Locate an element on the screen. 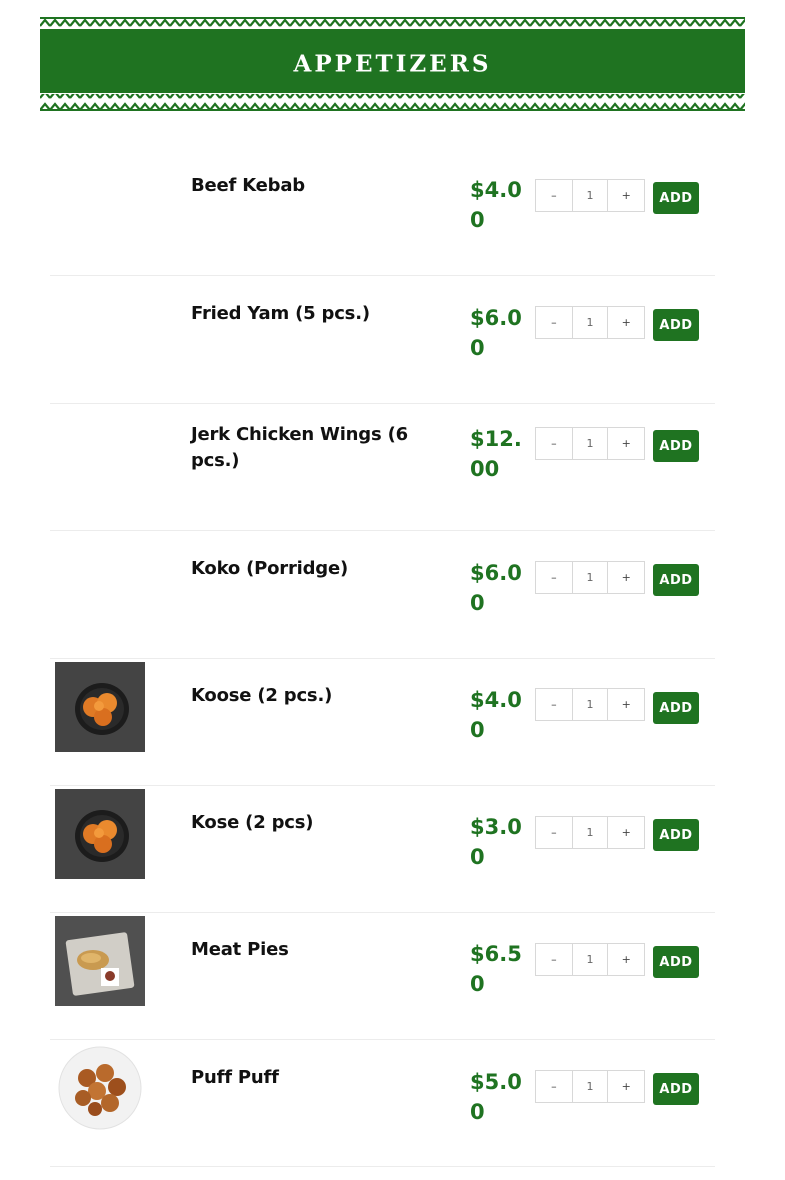 The image size is (785, 1180). item-name: Jerk Chicken Wings (6 pcs.) is located at coordinates (299, 447).